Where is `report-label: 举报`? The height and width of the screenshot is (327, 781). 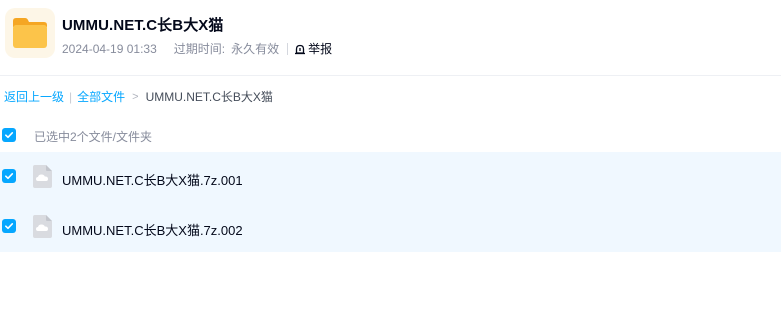
report-label: 举报 is located at coordinates (320, 49).